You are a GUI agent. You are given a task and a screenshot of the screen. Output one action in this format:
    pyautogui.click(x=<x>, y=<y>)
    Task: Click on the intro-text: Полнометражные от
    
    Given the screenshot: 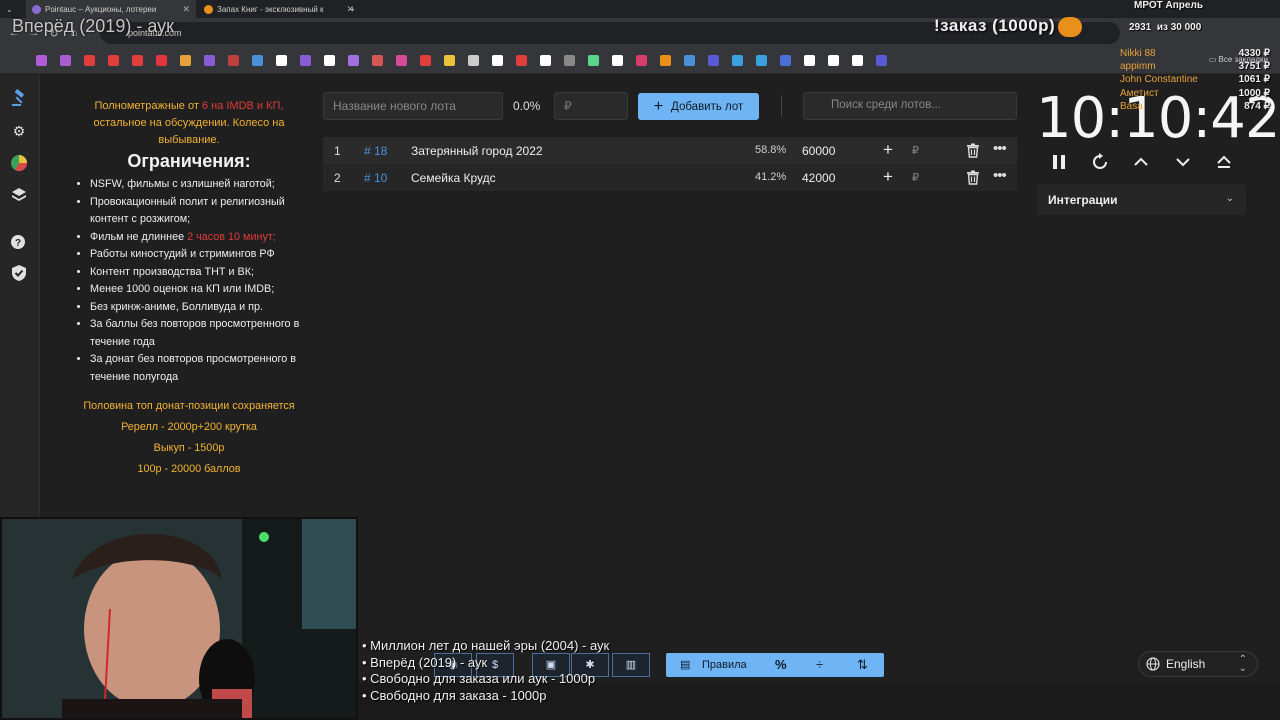 What is the action you would take?
    pyautogui.click(x=146, y=106)
    